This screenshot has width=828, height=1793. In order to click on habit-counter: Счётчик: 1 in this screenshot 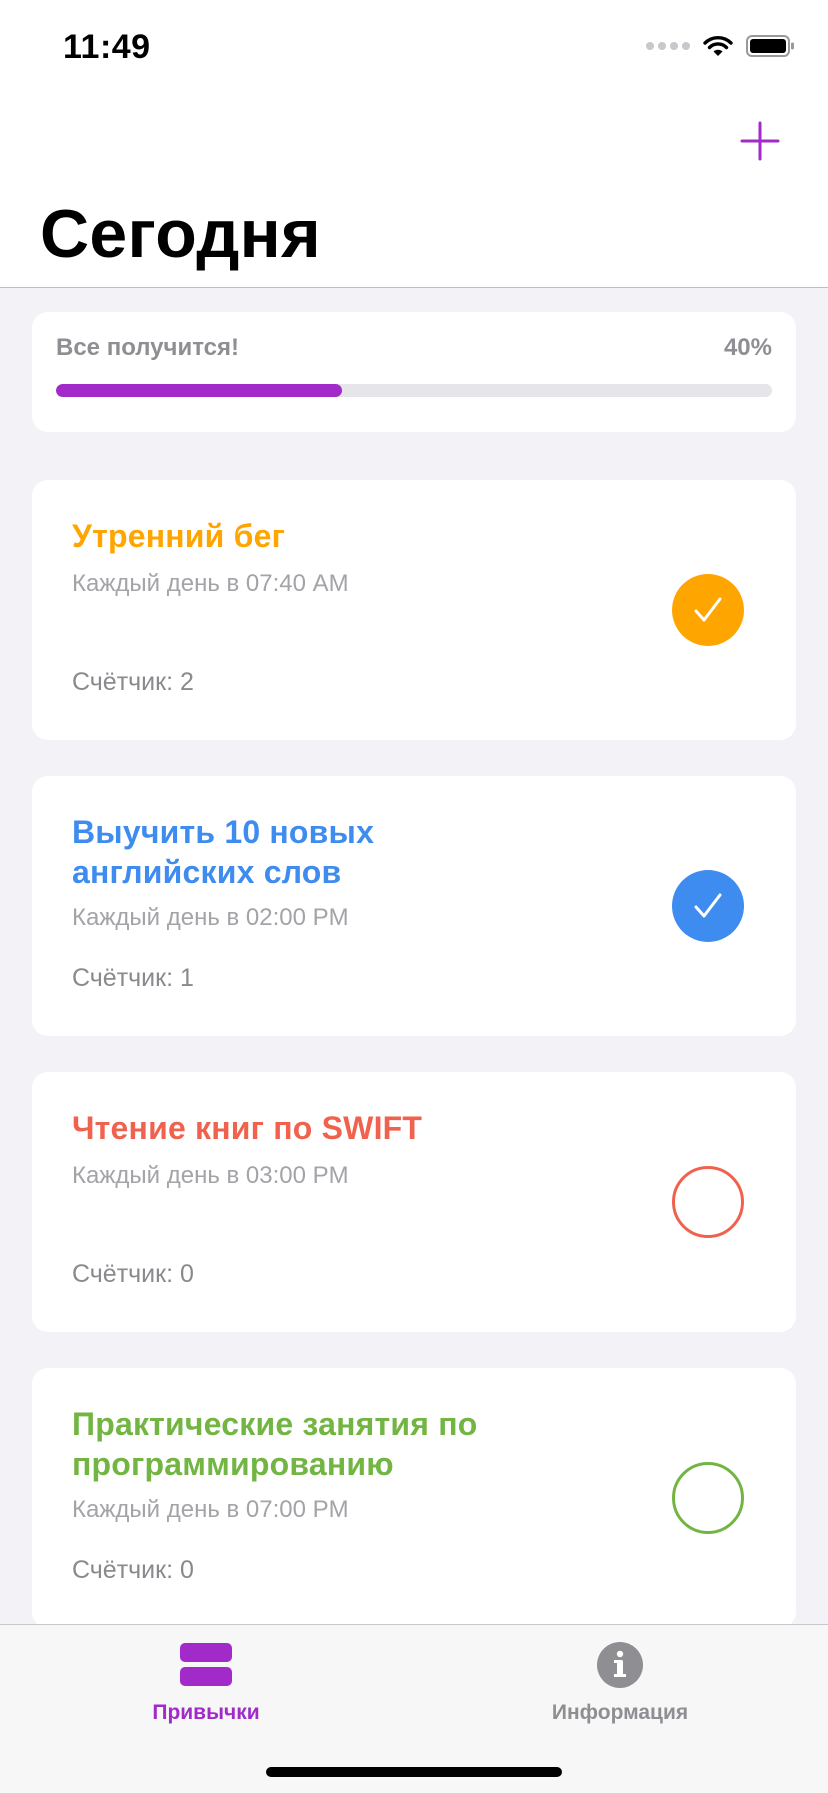, I will do `click(133, 978)`.